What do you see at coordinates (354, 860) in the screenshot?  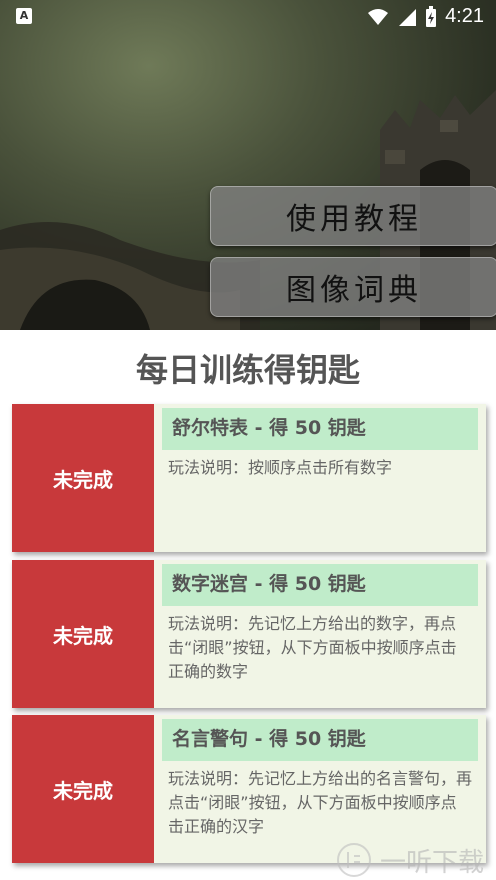 I see `watermark-logo-icon` at bounding box center [354, 860].